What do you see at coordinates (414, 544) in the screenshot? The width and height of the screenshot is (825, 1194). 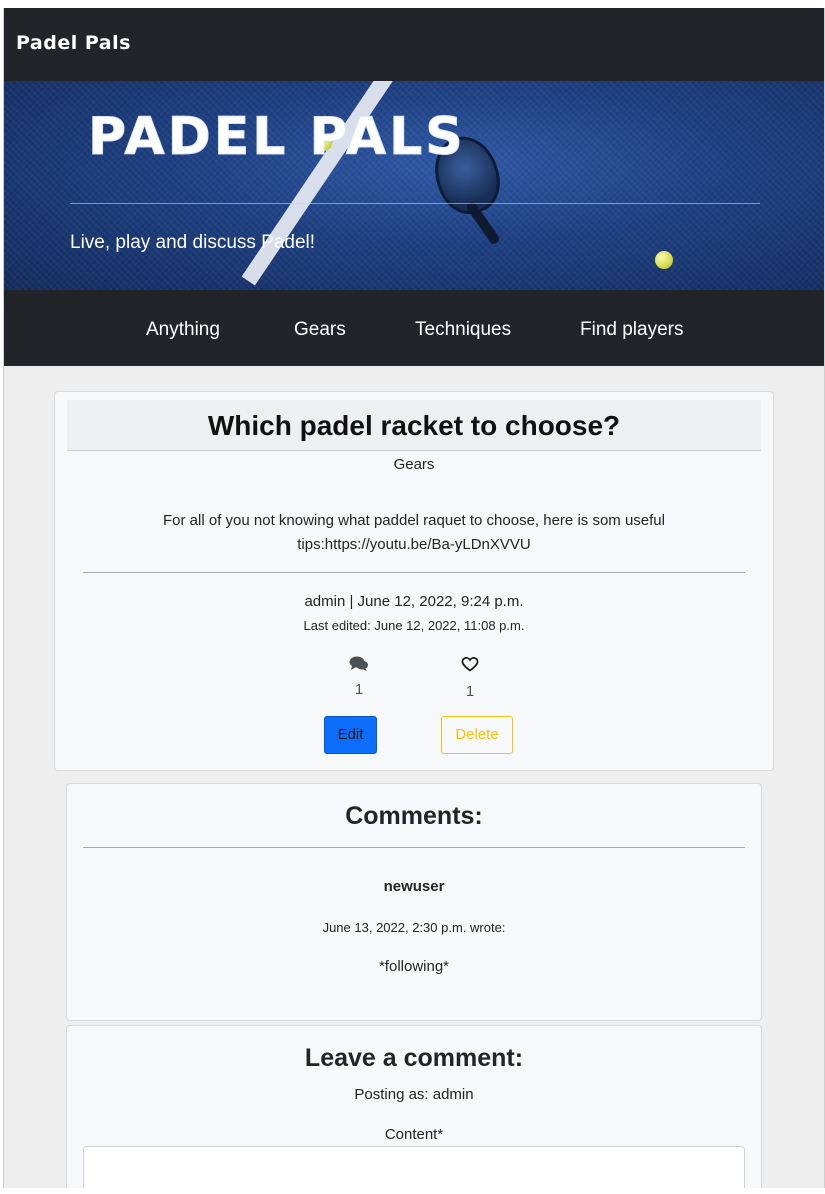 I see `post-body-line-2: tips:https://youtu.be/Ba-yLDnXVVU` at bounding box center [414, 544].